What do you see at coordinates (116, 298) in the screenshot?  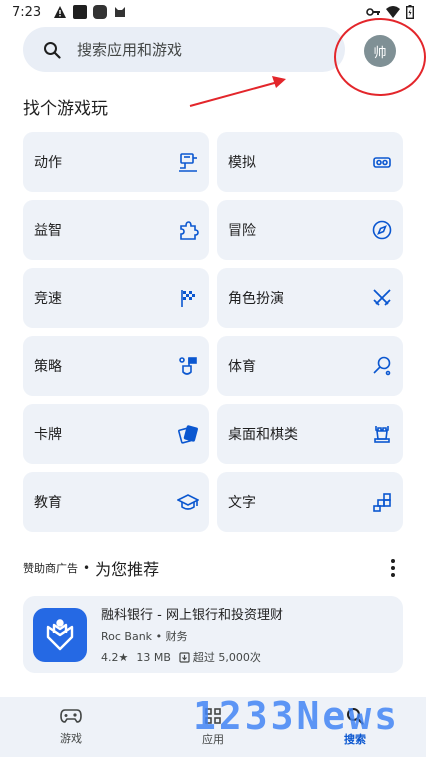 I see `category-racing: 竞速` at bounding box center [116, 298].